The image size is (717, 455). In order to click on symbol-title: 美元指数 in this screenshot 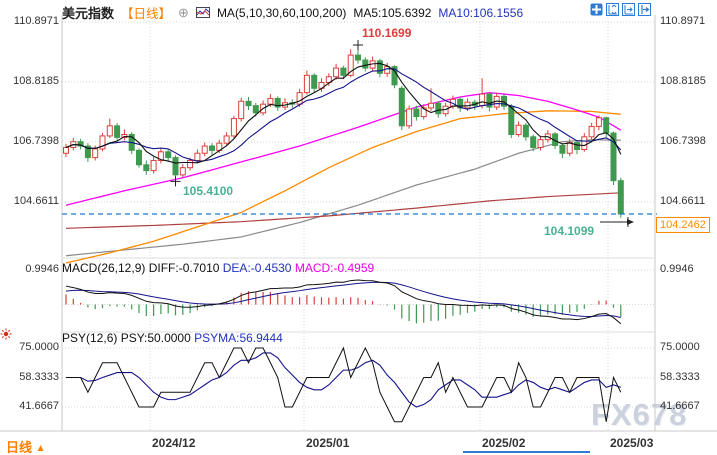, I will do `click(88, 13)`.